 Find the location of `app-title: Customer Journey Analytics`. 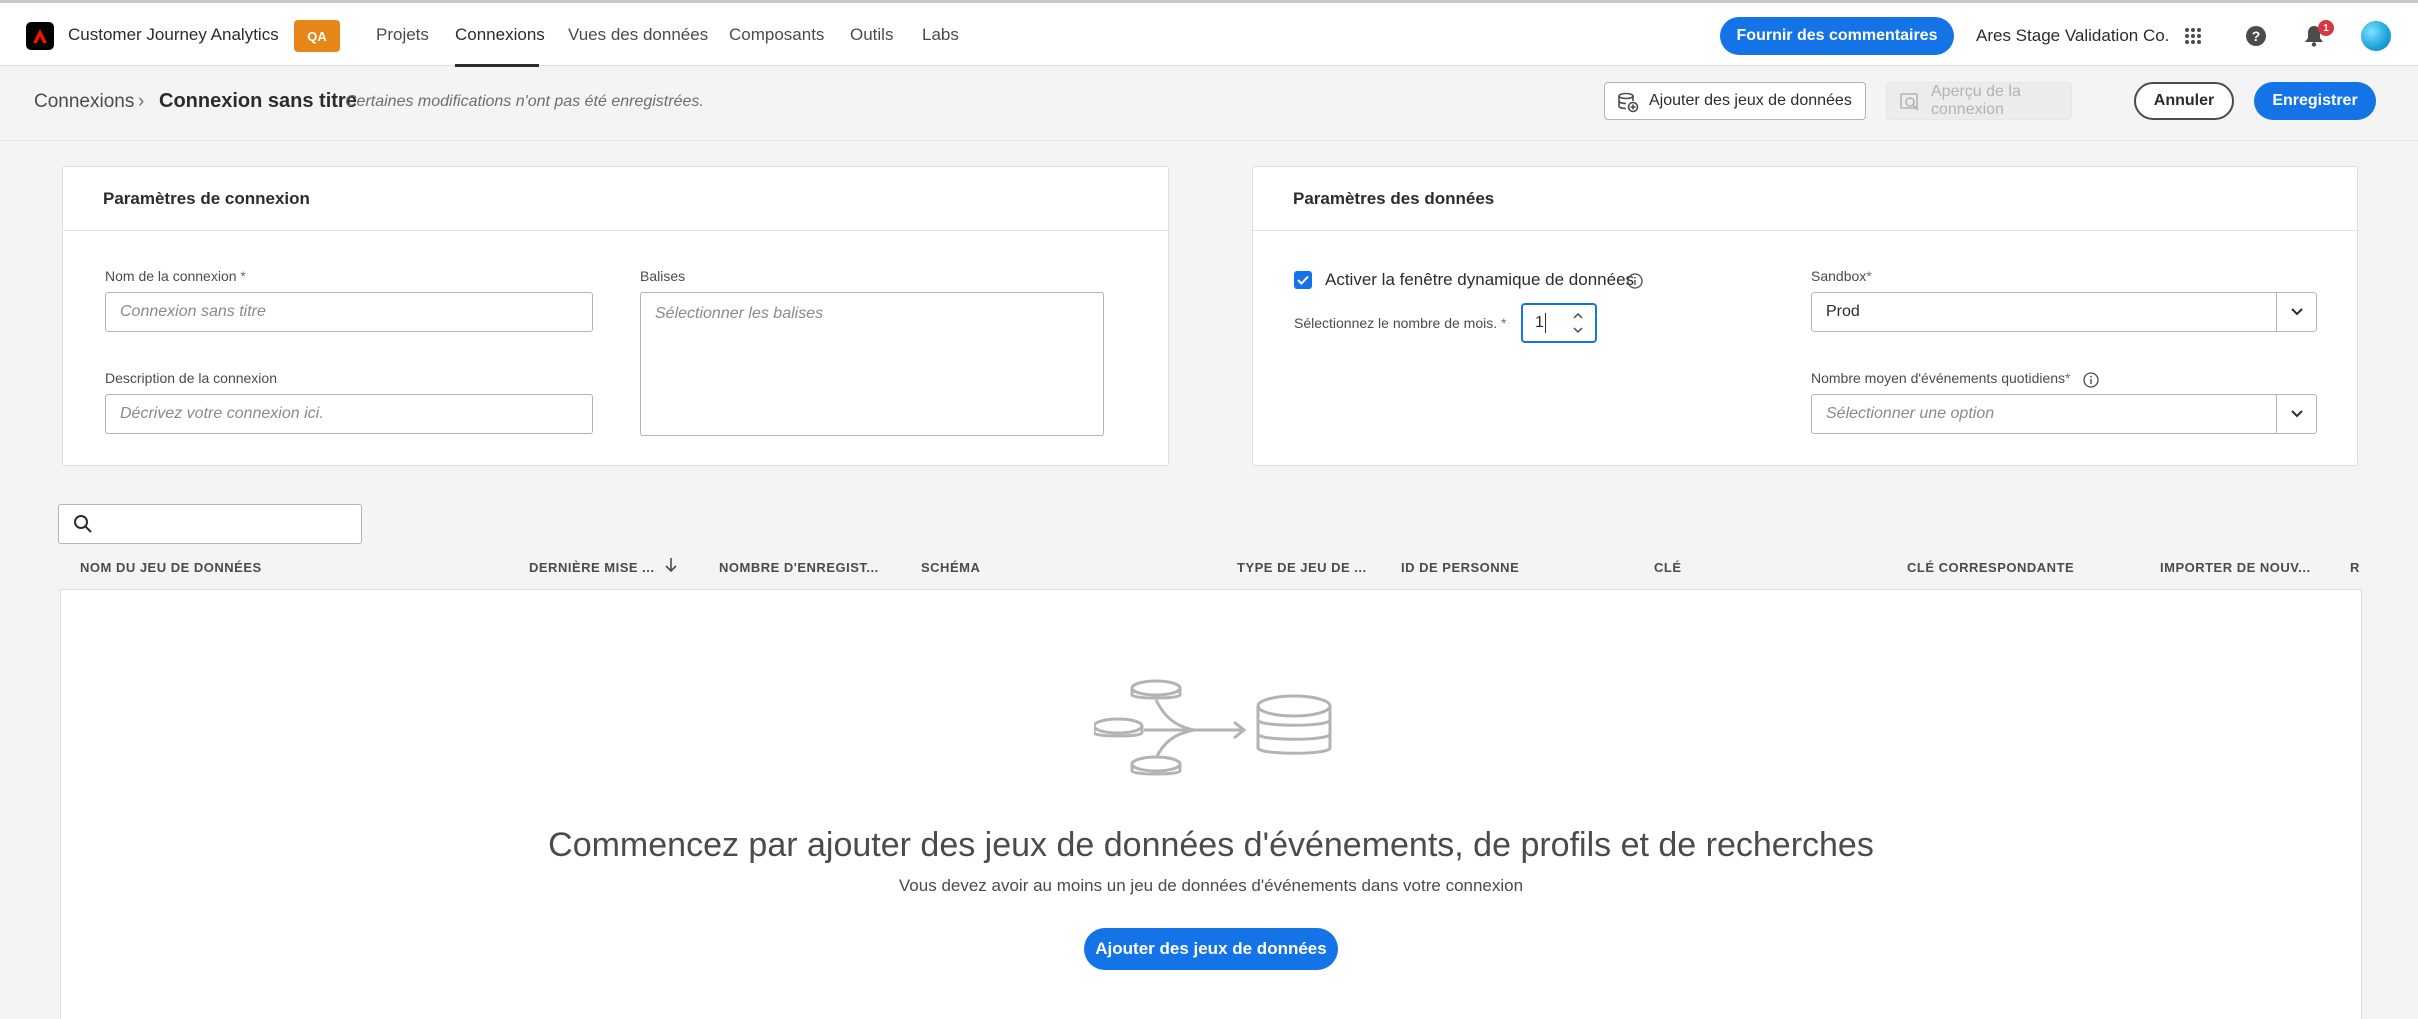

app-title: Customer Journey Analytics is located at coordinates (173, 35).